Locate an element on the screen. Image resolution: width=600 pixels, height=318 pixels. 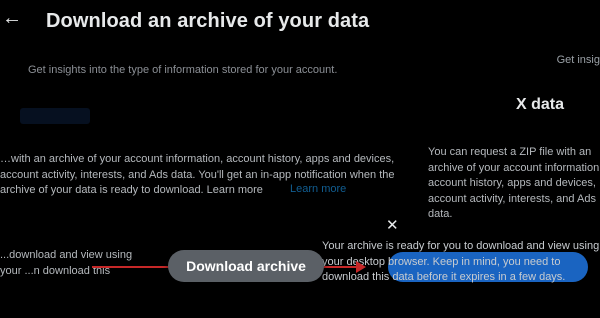
page-title: Download an archive of your data is located at coordinates (208, 21).